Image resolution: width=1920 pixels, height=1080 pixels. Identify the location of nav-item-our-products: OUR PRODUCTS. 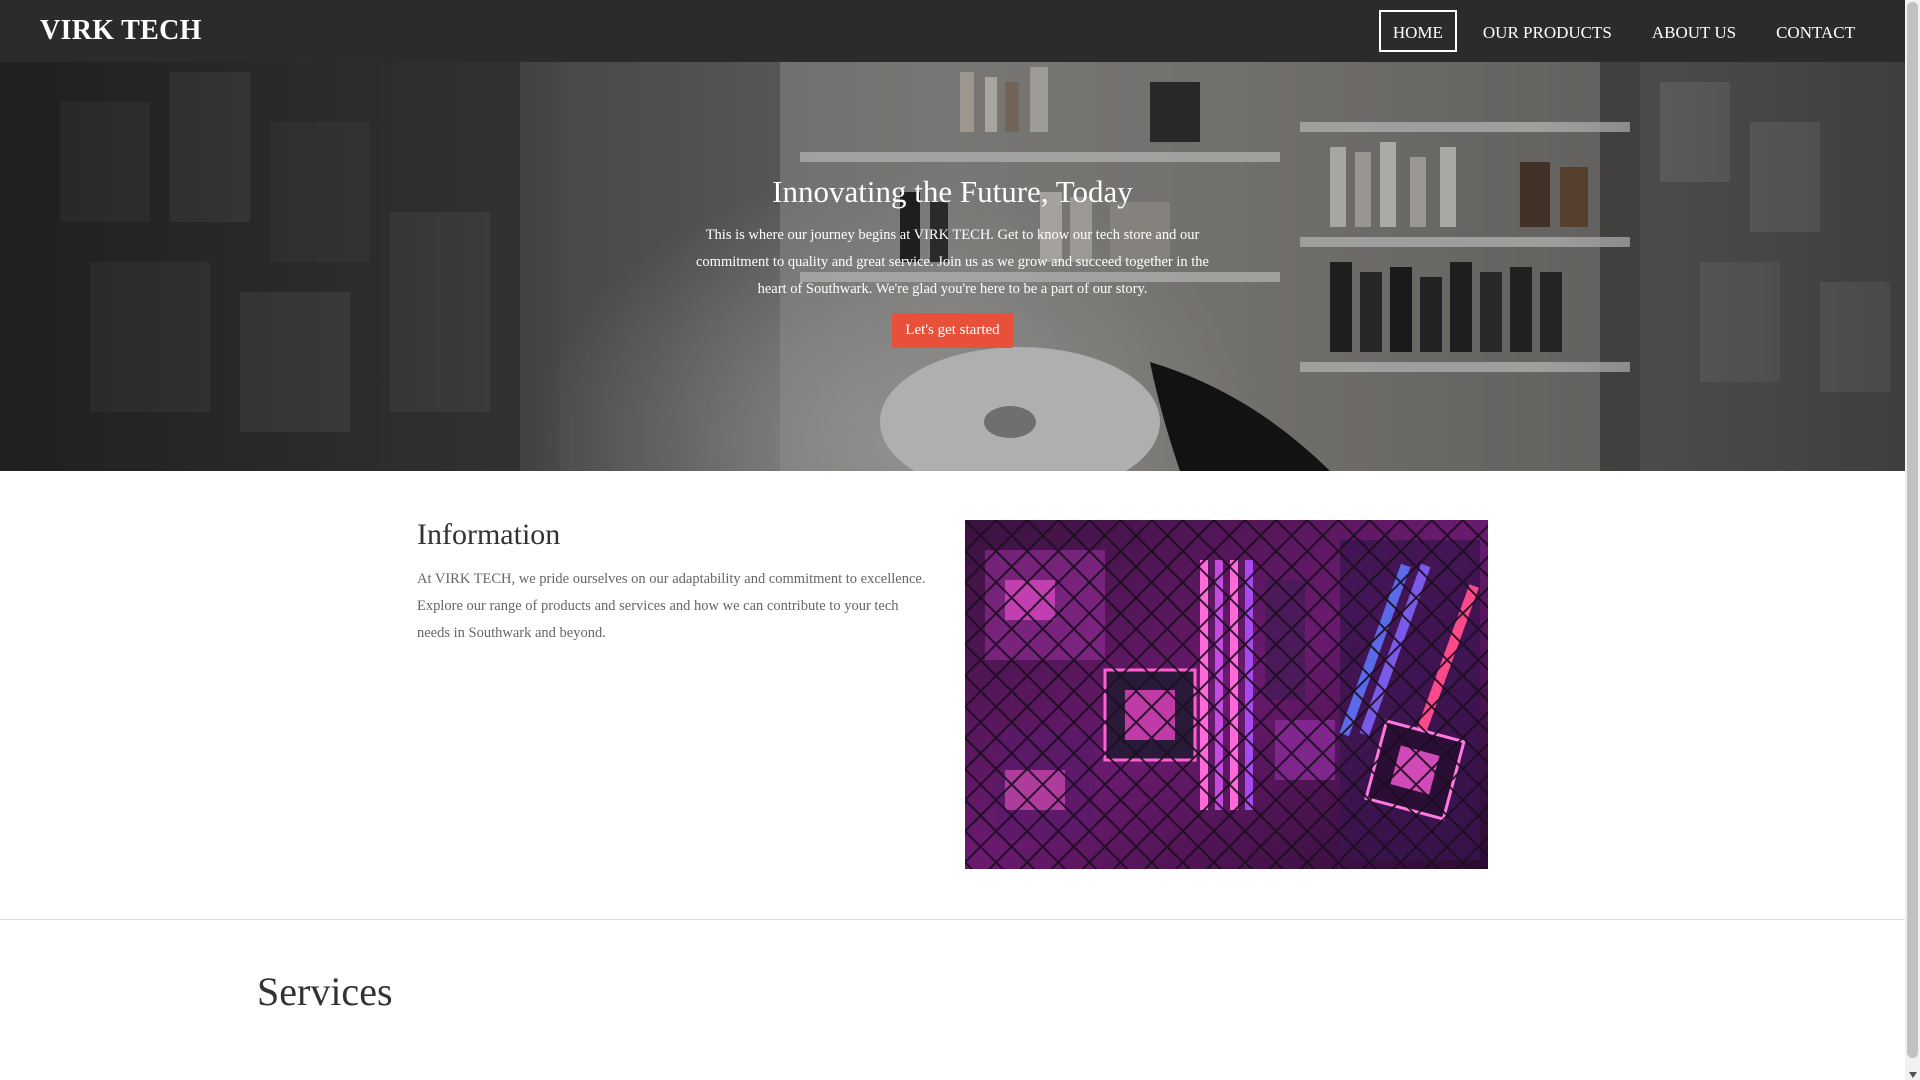
(1547, 31).